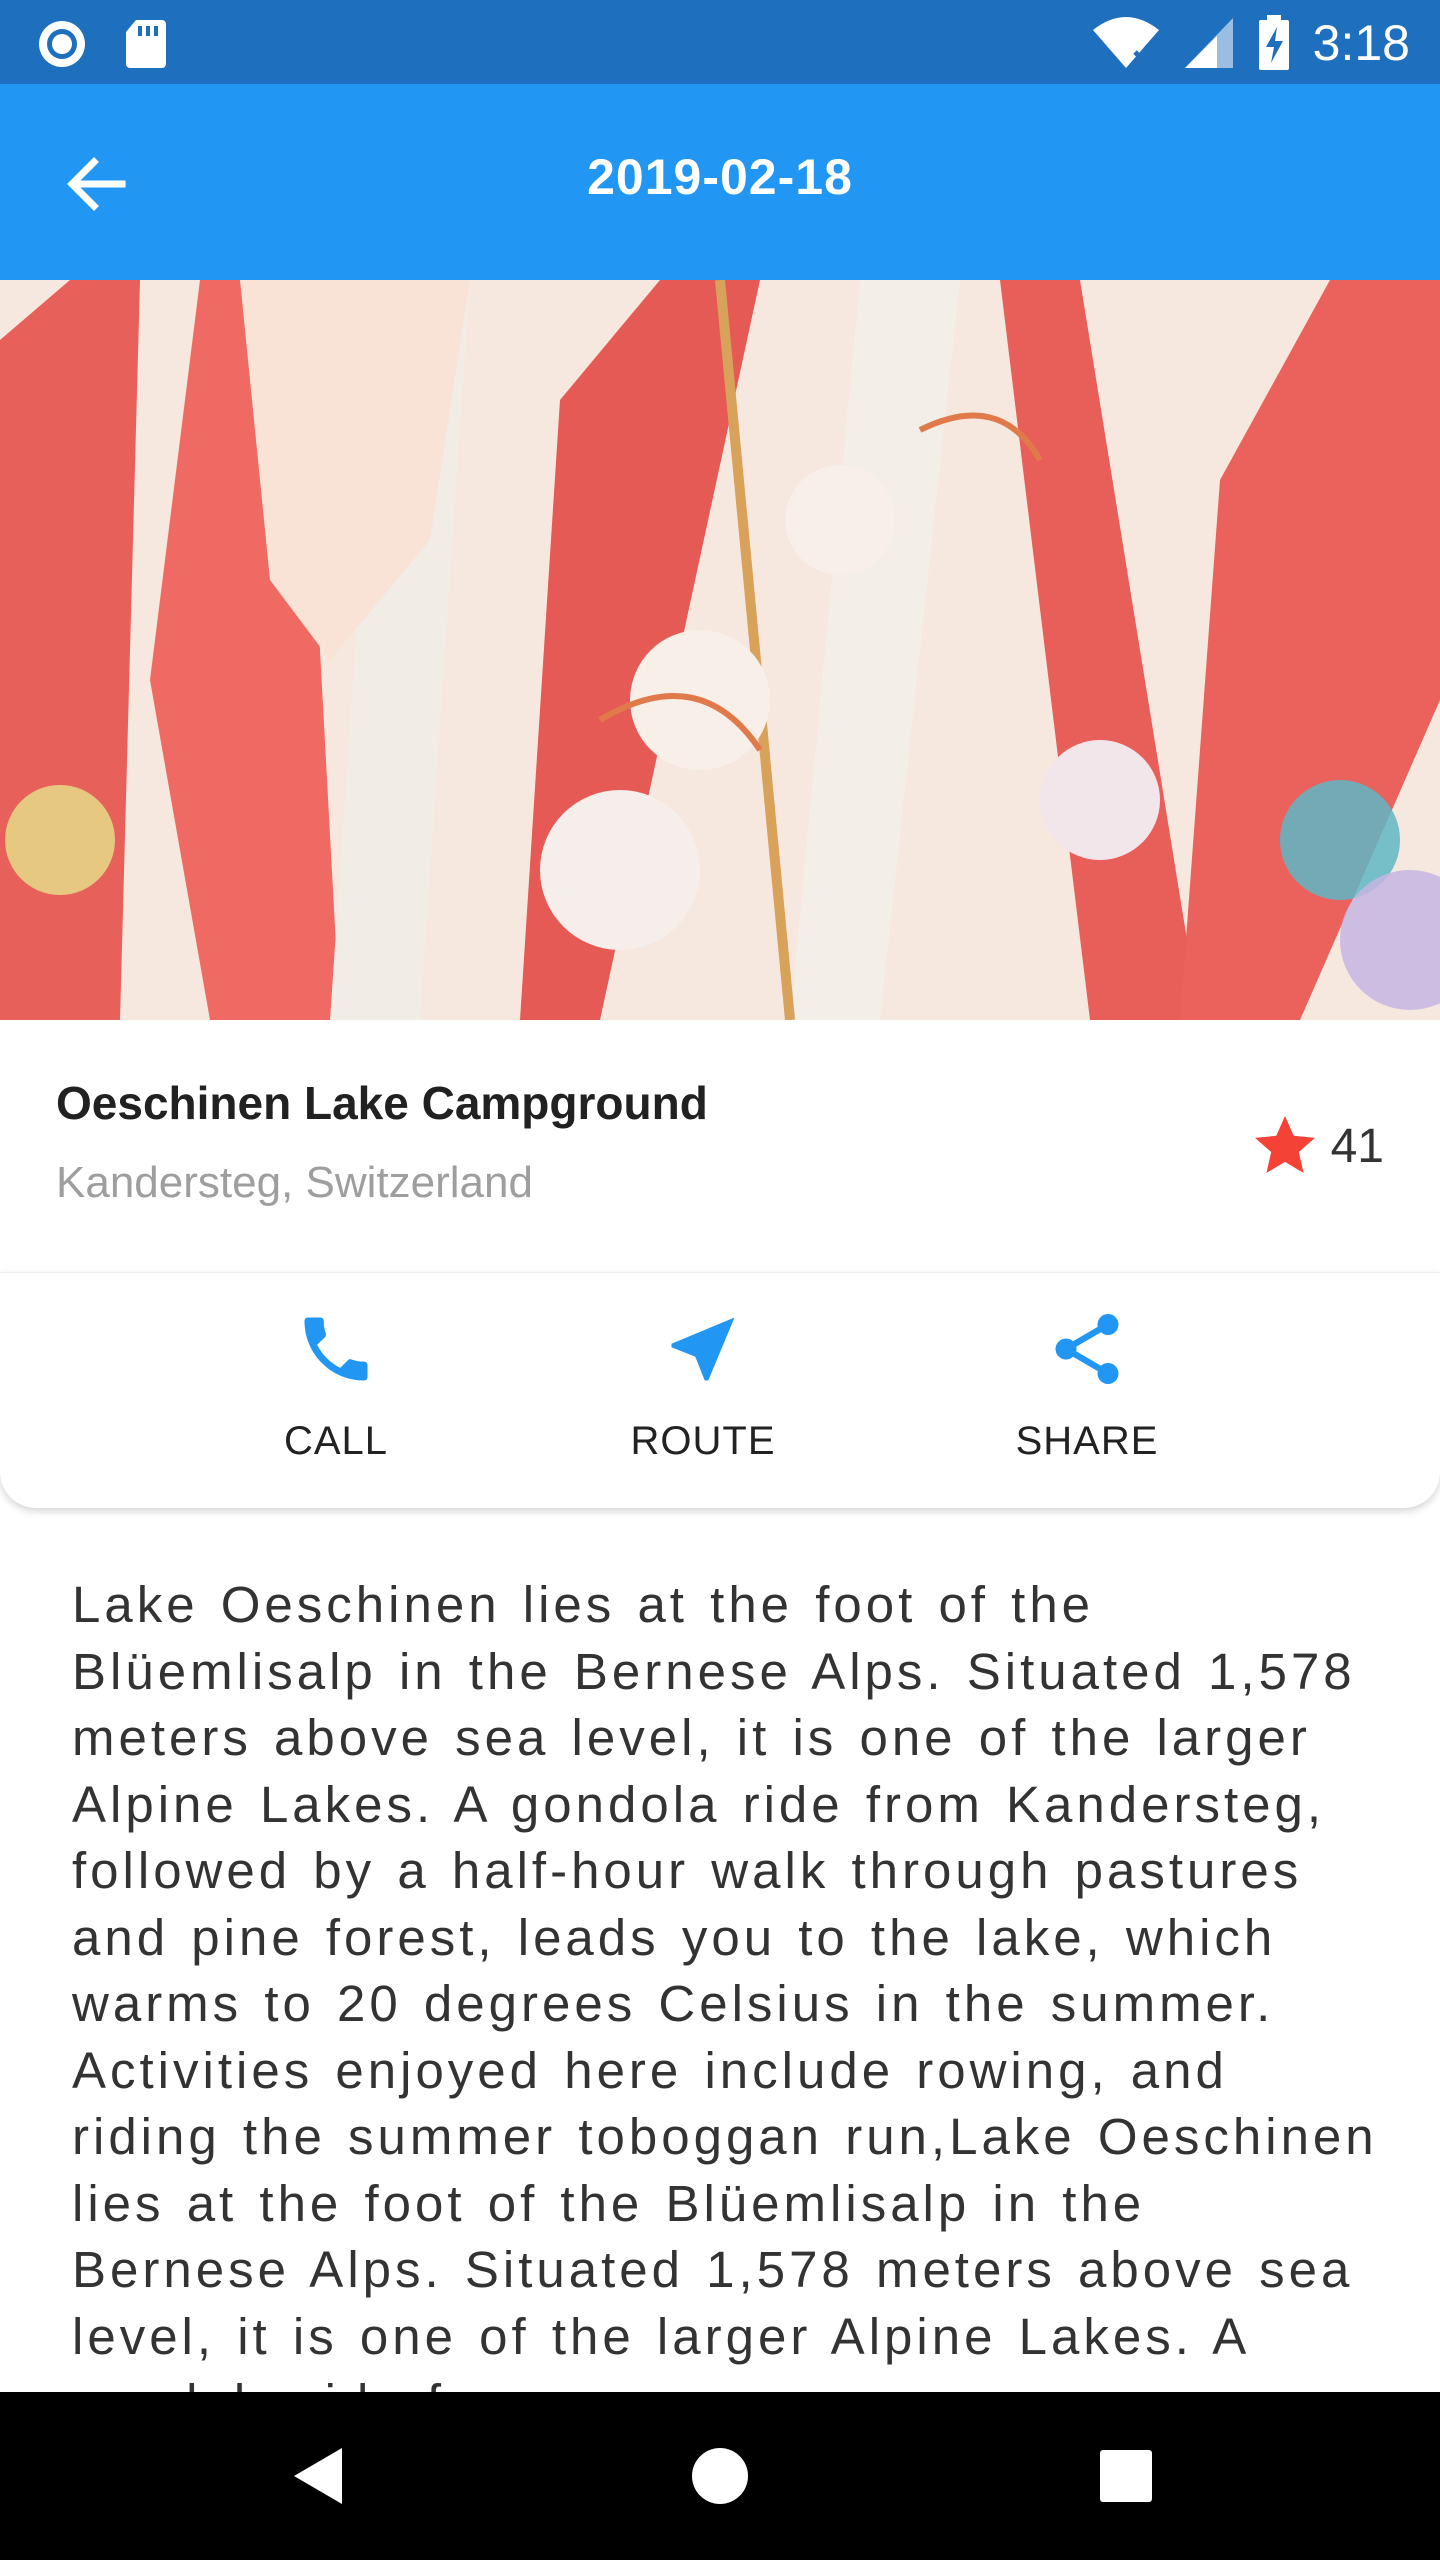 This screenshot has height=2560, width=1440. I want to click on battery-charging-icon, so click(1273, 42).